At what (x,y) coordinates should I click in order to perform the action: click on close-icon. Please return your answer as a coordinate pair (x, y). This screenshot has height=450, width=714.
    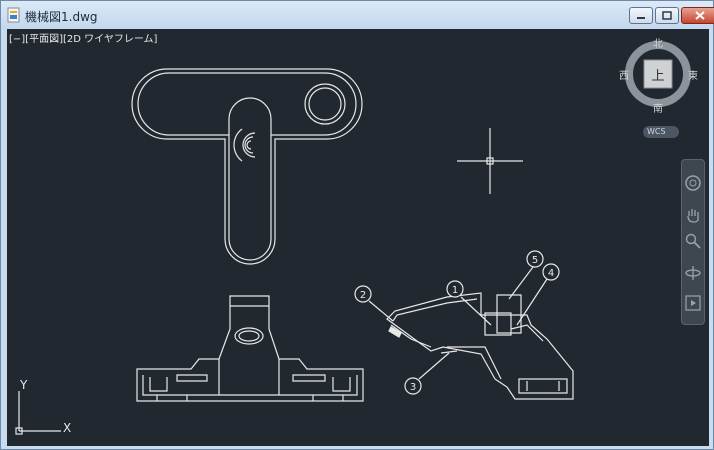
    Looking at the image, I should click on (700, 15).